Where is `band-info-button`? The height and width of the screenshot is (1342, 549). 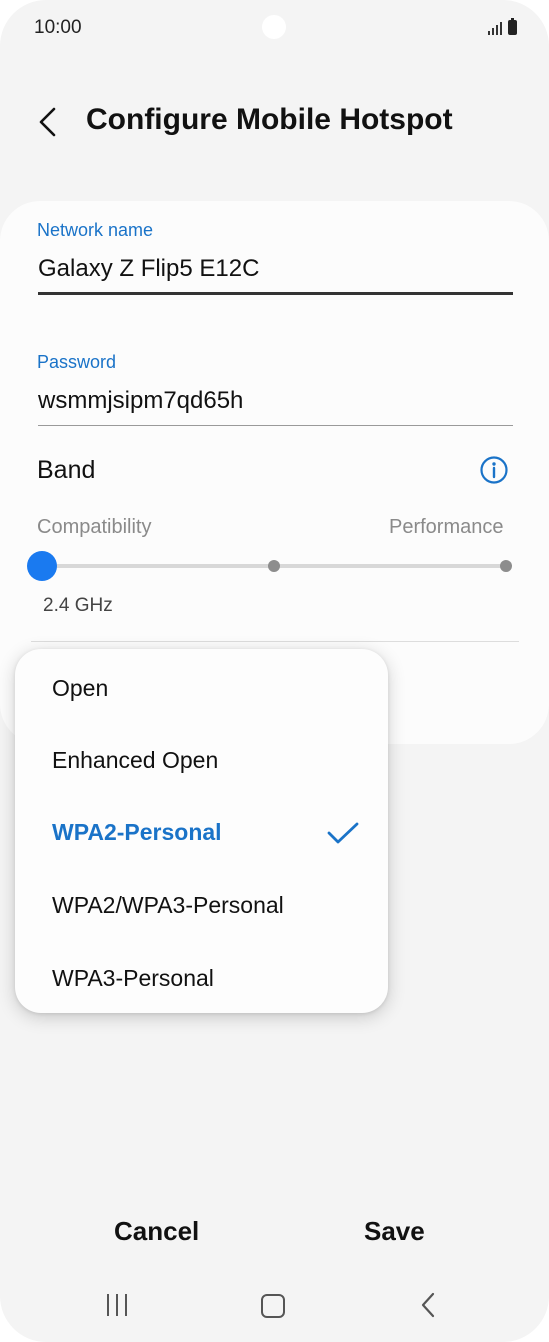
band-info-button is located at coordinates (494, 470).